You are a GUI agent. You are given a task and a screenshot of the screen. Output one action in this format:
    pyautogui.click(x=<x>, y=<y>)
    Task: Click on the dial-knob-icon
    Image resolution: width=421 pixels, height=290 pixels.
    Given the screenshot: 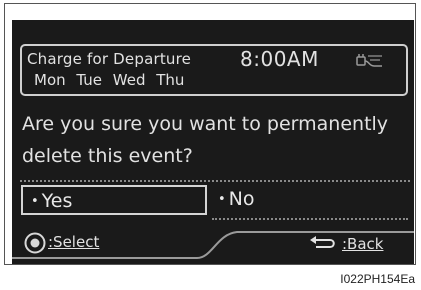 What is the action you would take?
    pyautogui.click(x=35, y=243)
    